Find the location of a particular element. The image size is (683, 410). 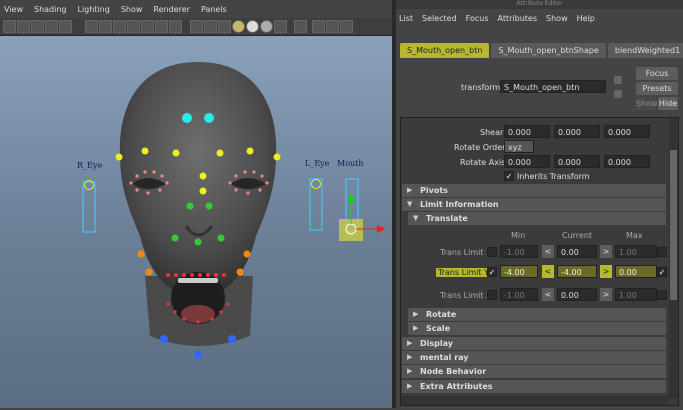

checker-icon is located at coordinates (224, 26).